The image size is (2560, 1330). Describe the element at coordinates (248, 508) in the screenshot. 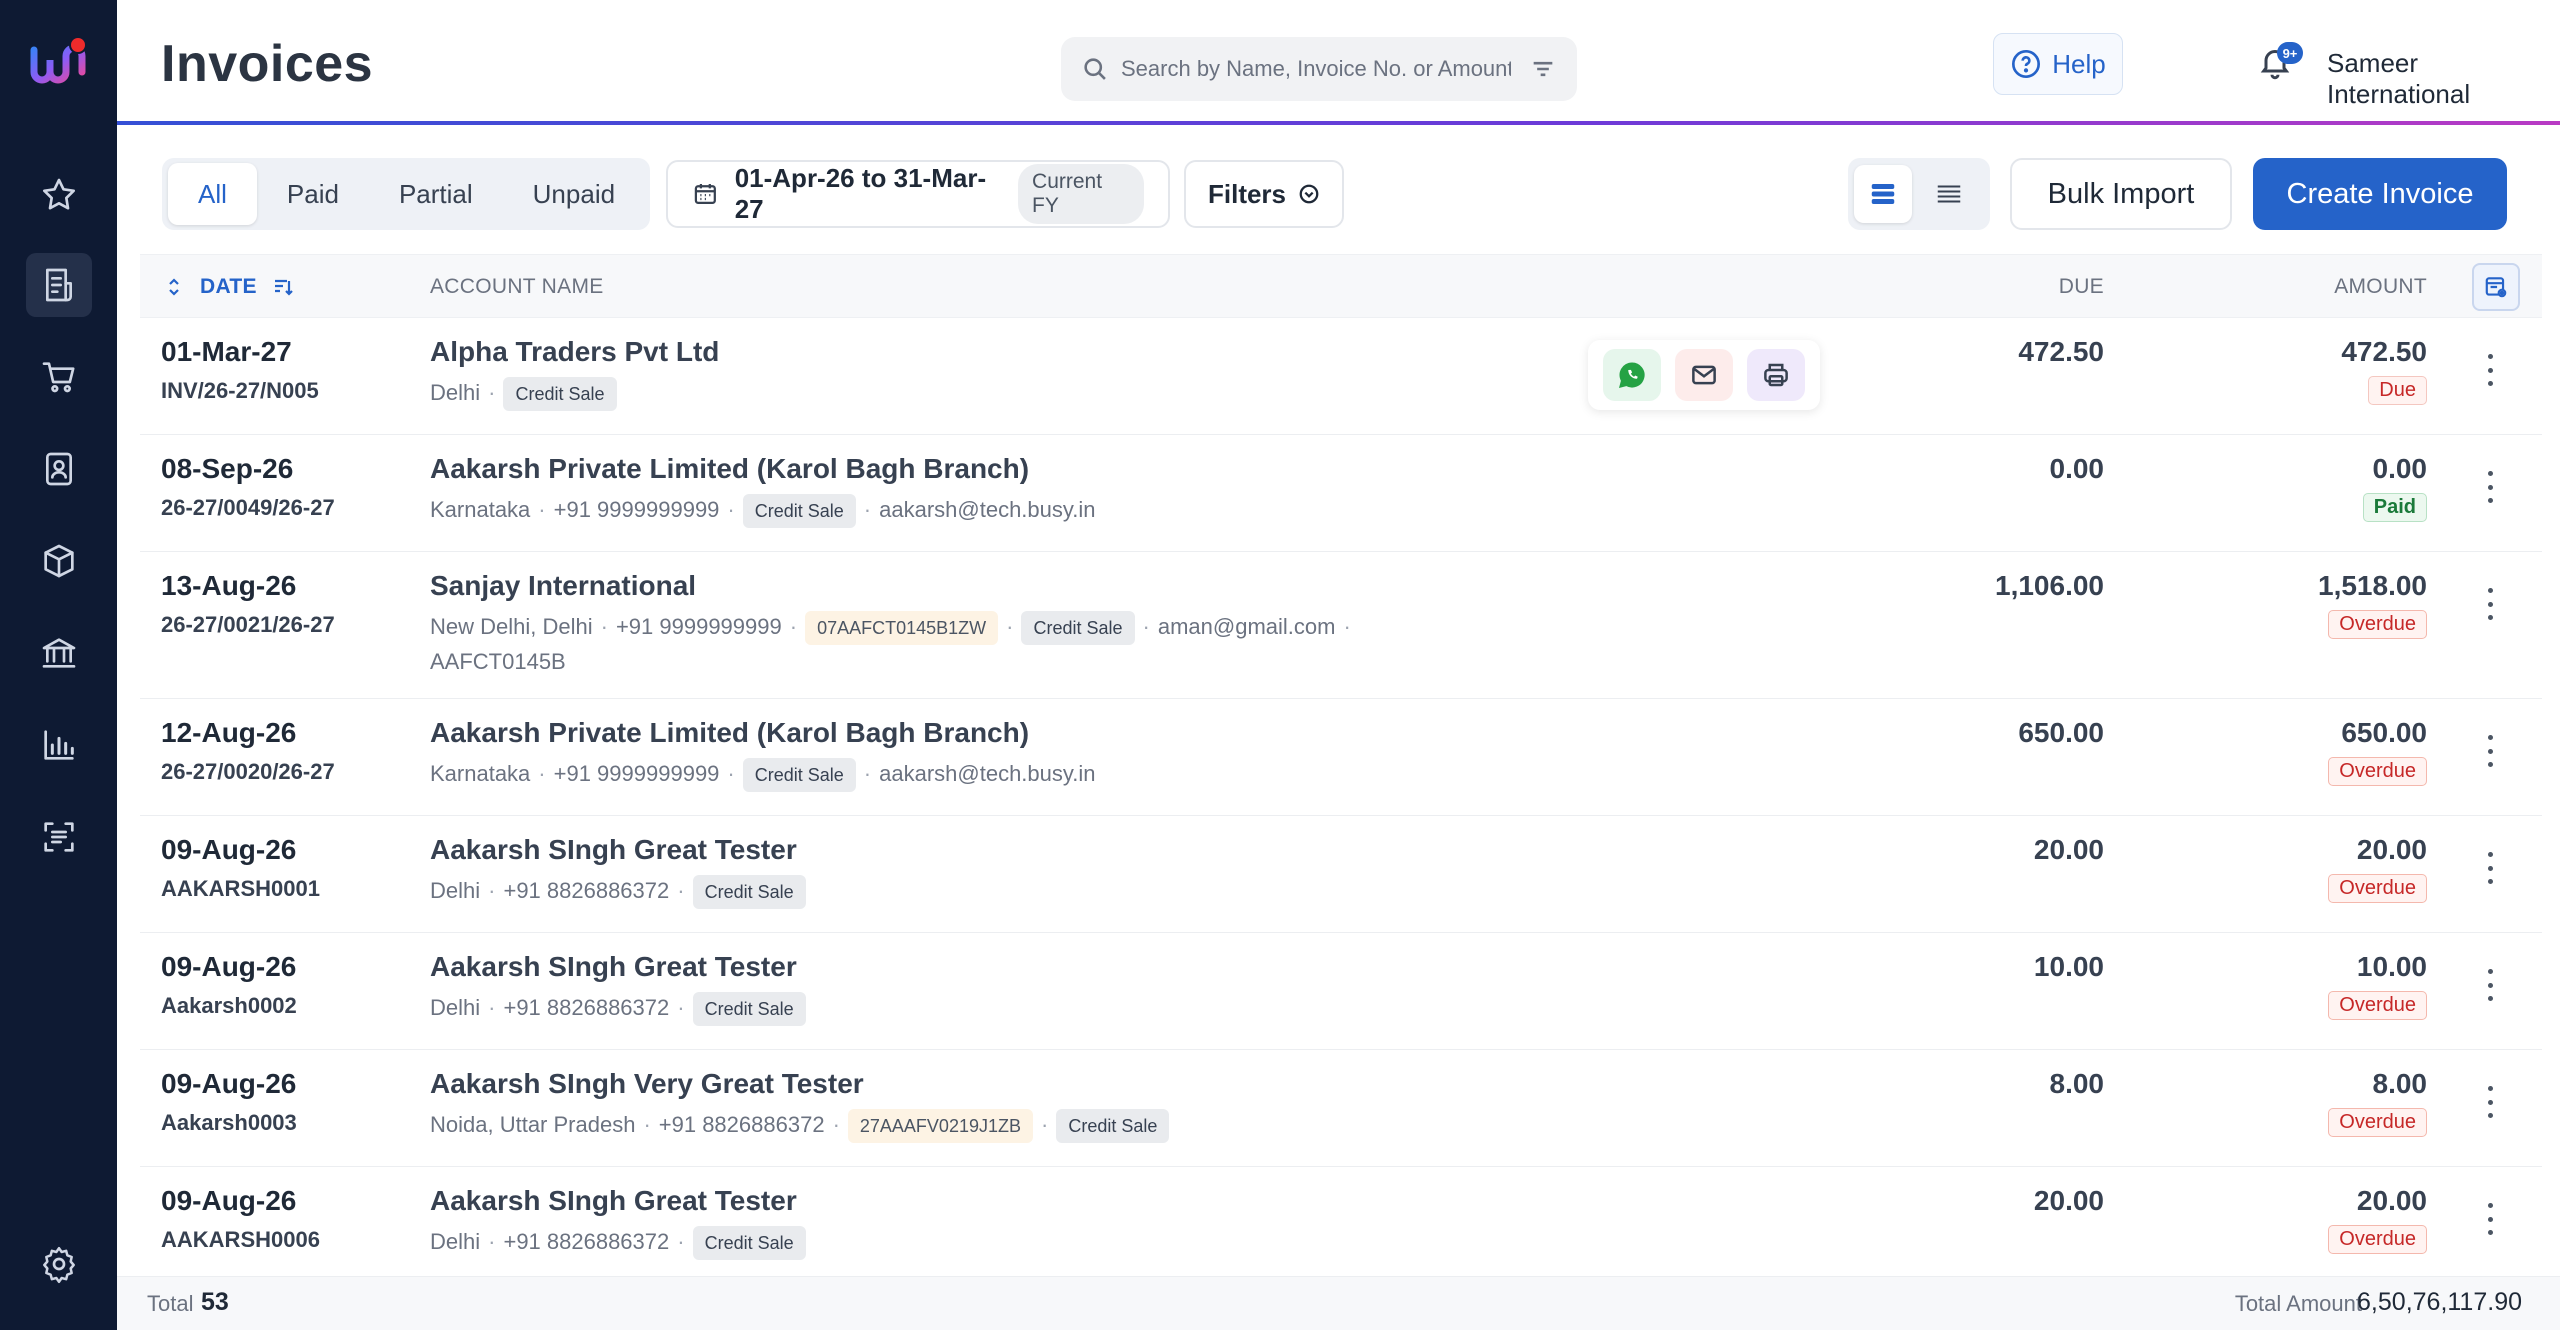

I see `invoice-number: 26-27/0049/26-27` at that location.